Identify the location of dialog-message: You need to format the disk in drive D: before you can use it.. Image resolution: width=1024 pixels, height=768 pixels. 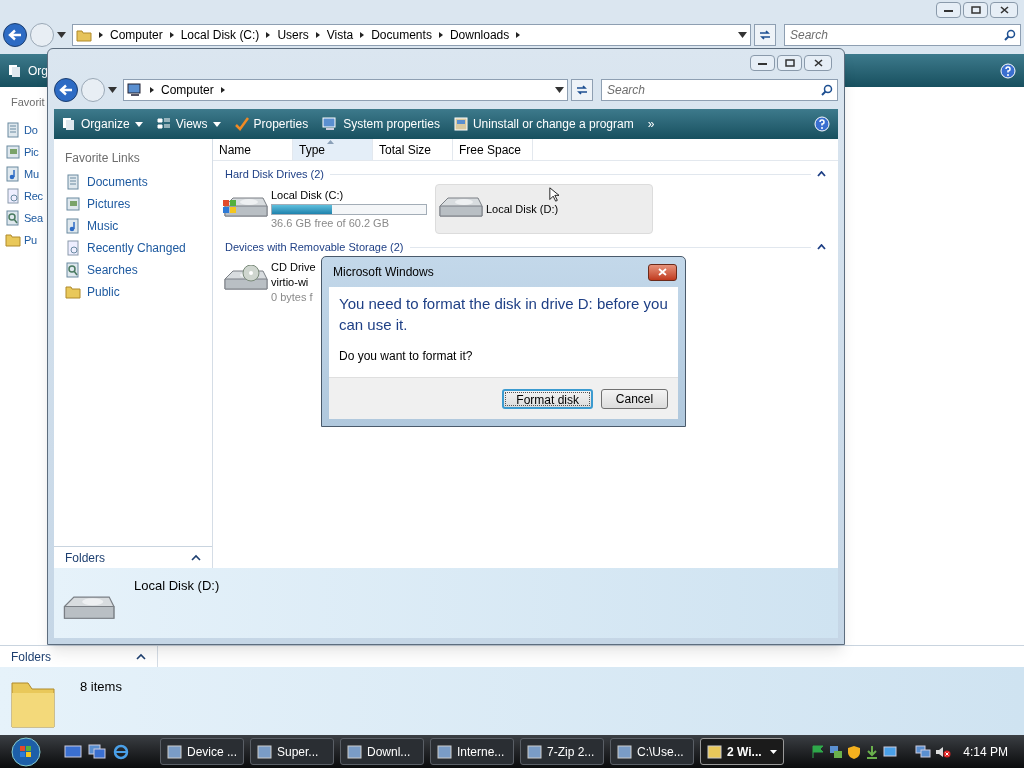
(503, 314).